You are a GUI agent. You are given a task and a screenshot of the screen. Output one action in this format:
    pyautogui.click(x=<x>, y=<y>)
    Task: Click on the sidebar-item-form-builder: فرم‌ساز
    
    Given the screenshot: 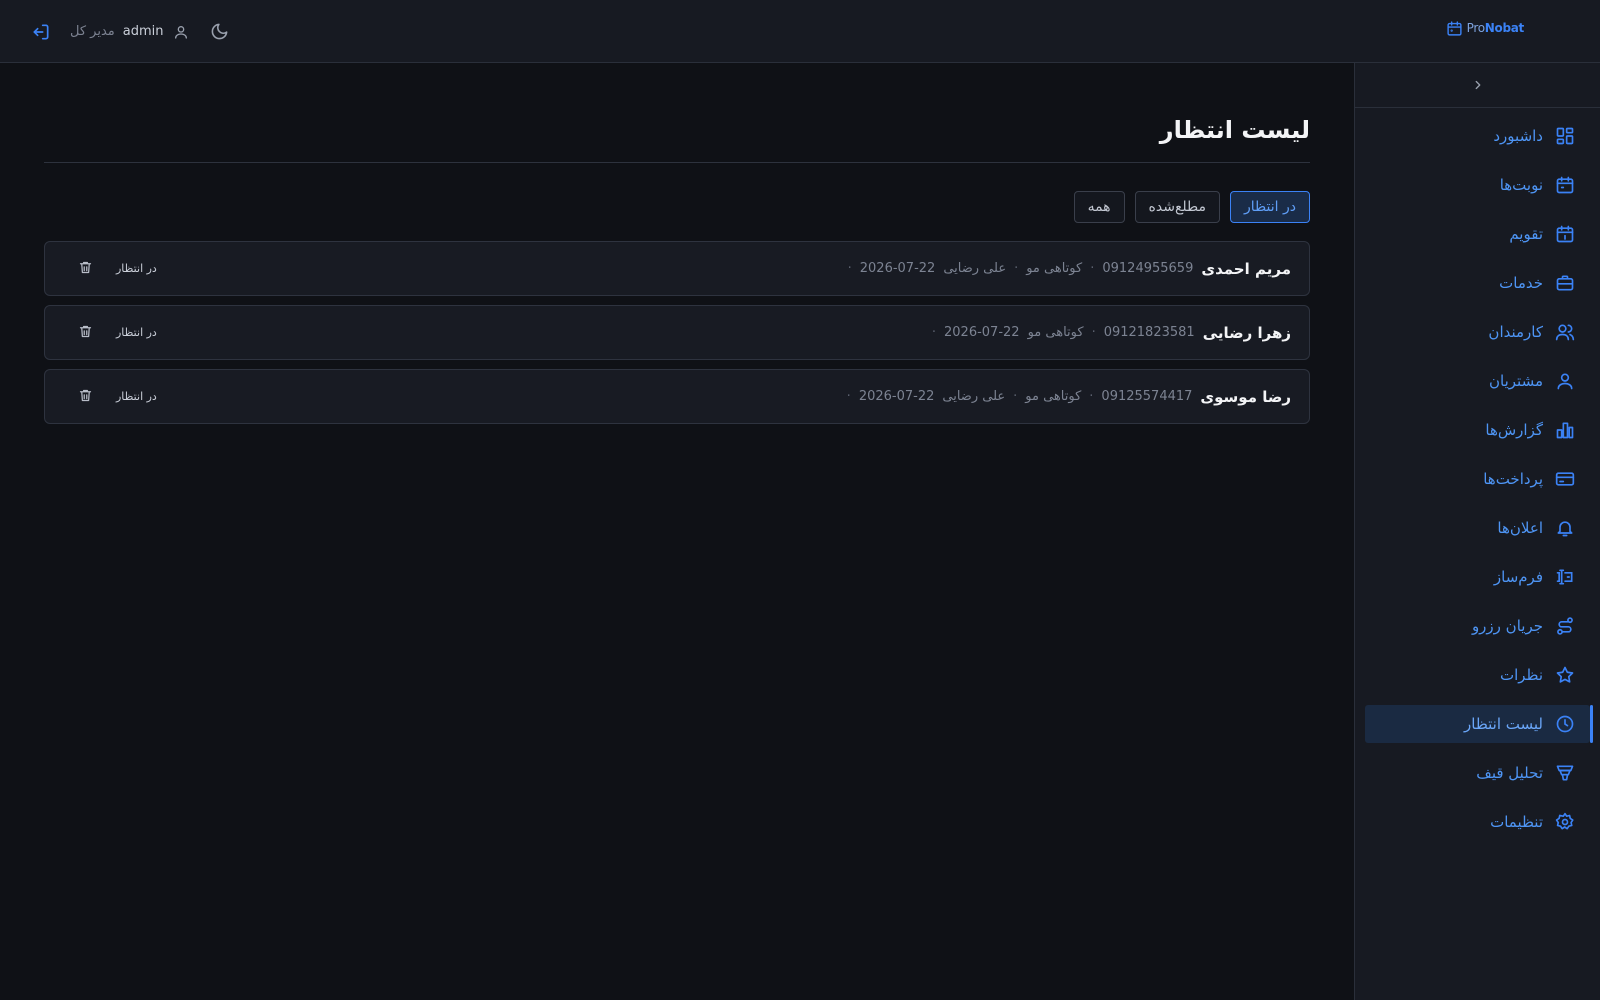 What is the action you would take?
    pyautogui.click(x=1477, y=577)
    